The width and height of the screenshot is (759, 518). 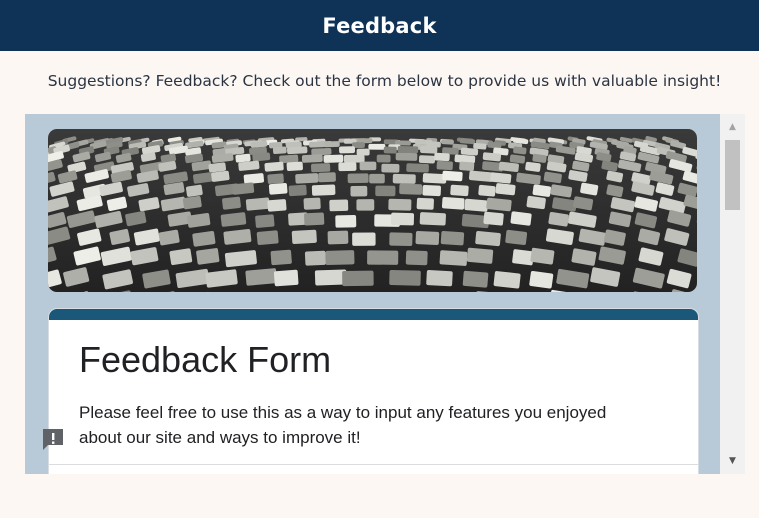 What do you see at coordinates (373, 464) in the screenshot?
I see `card-divider` at bounding box center [373, 464].